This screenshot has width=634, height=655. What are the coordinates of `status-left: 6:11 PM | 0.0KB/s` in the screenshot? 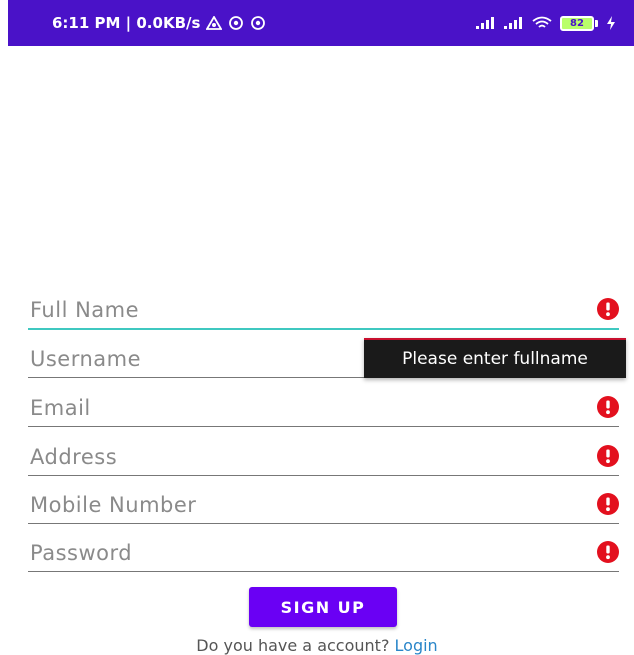 It's located at (159, 23).